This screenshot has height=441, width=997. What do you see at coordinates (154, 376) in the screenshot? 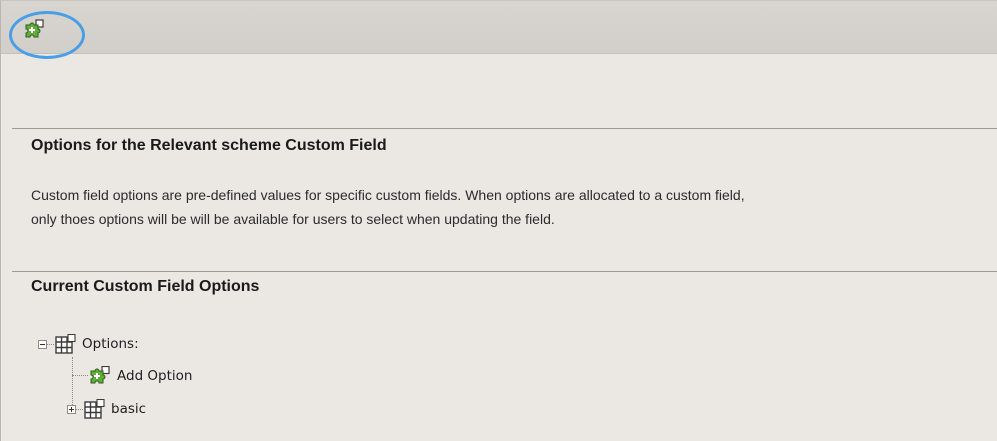
I see `add-option-label: Add Option` at bounding box center [154, 376].